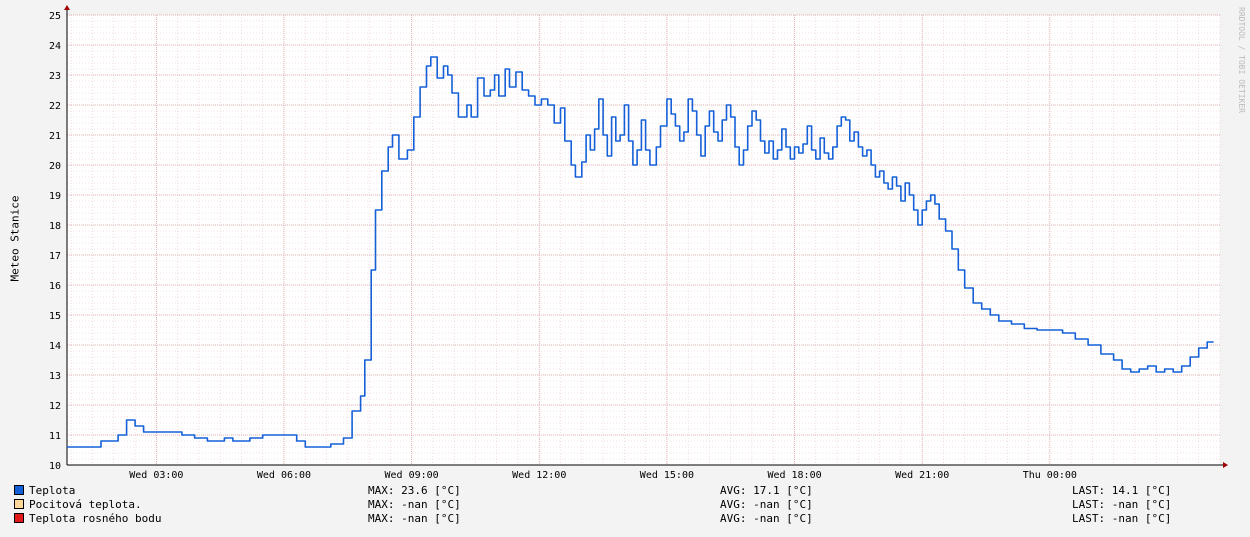 The image size is (1250, 537). Describe the element at coordinates (55, 196) in the screenshot. I see `y-tick-label: 19` at that location.